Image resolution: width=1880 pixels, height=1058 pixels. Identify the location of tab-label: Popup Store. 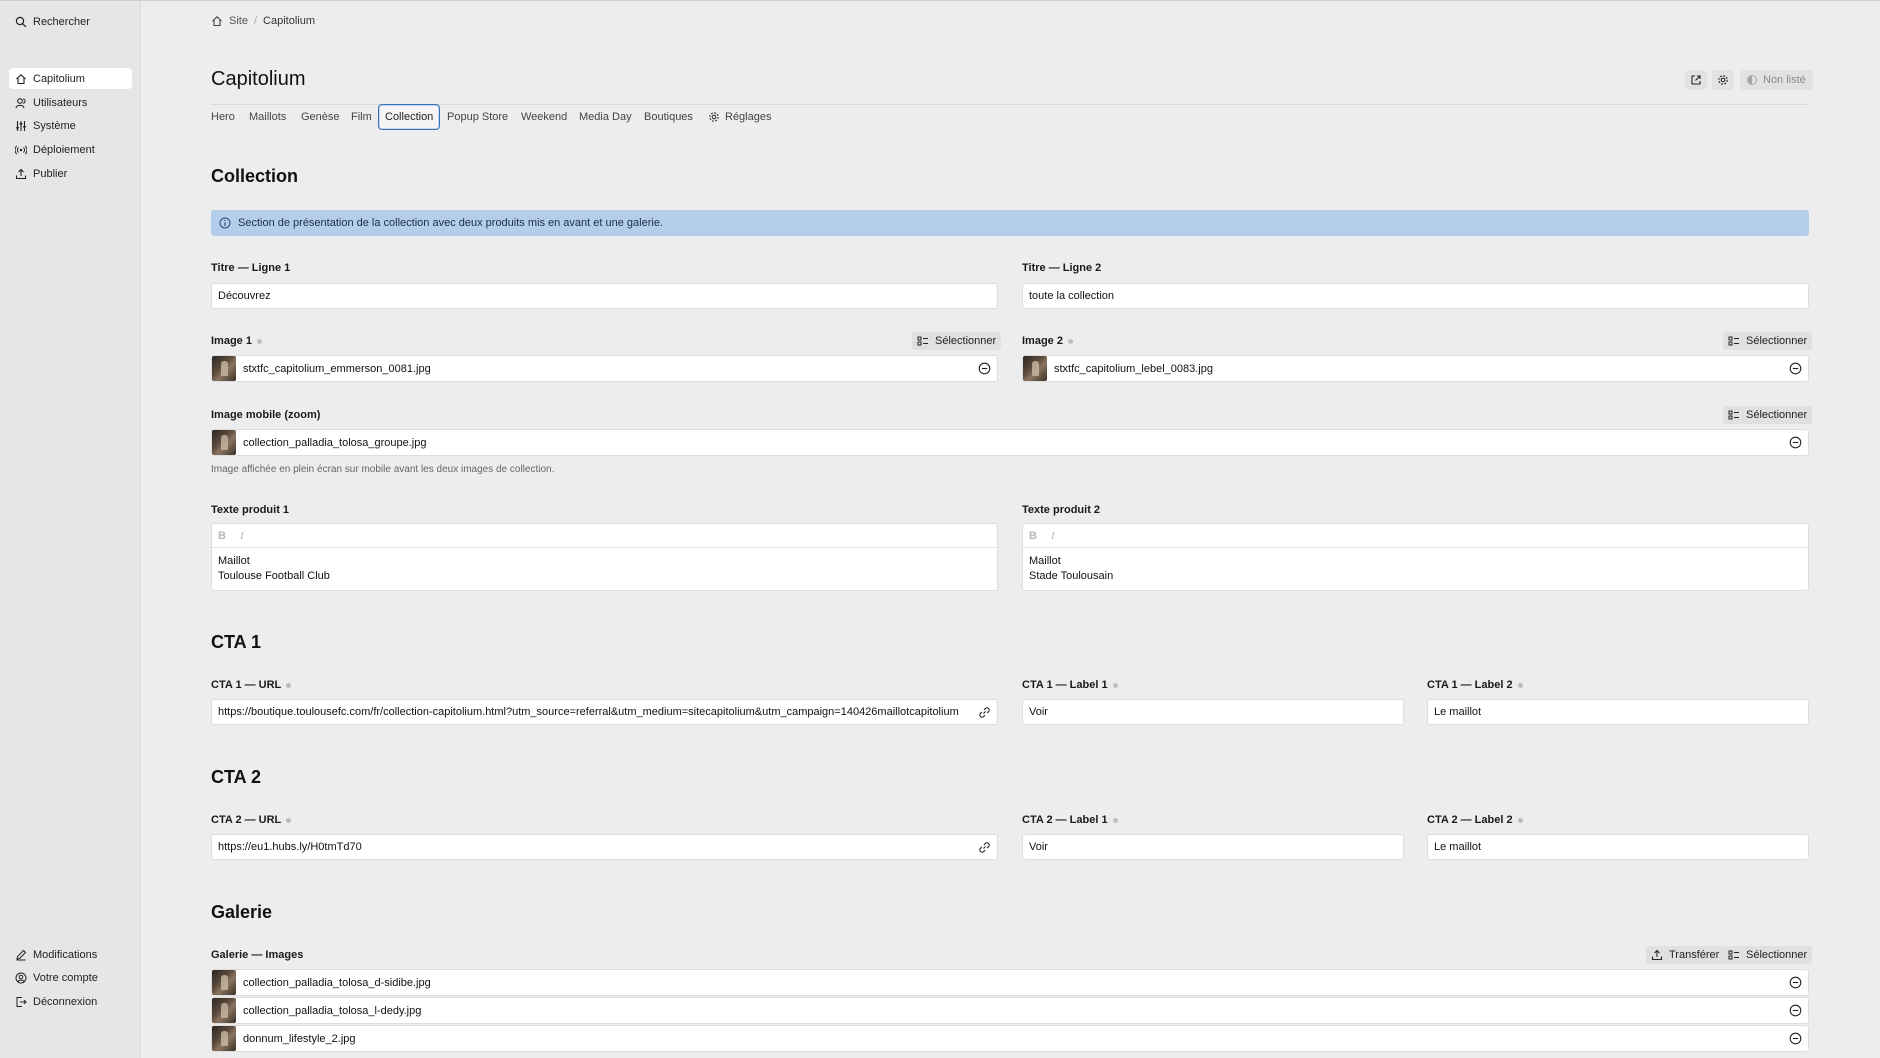
(478, 117).